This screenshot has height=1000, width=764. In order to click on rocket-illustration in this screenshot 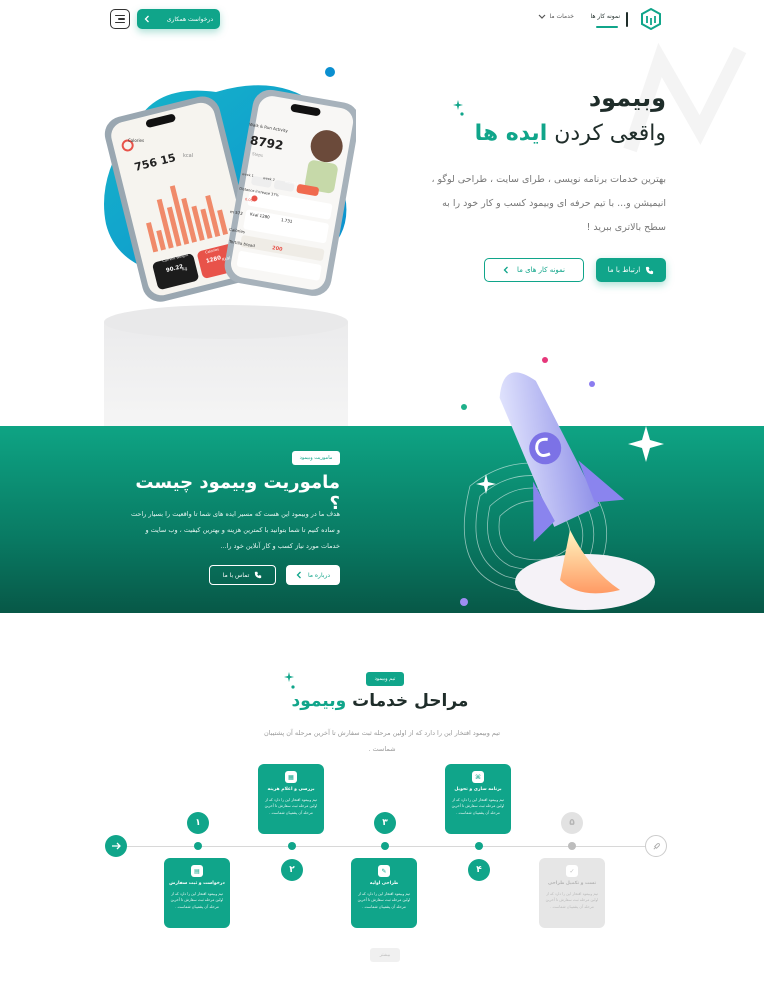, I will do `click(562, 483)`.